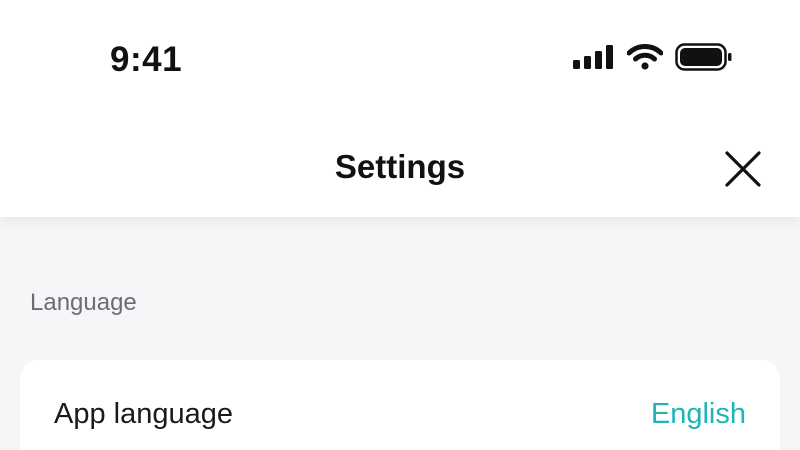 The image size is (800, 450). I want to click on page-title: Settings, so click(400, 166).